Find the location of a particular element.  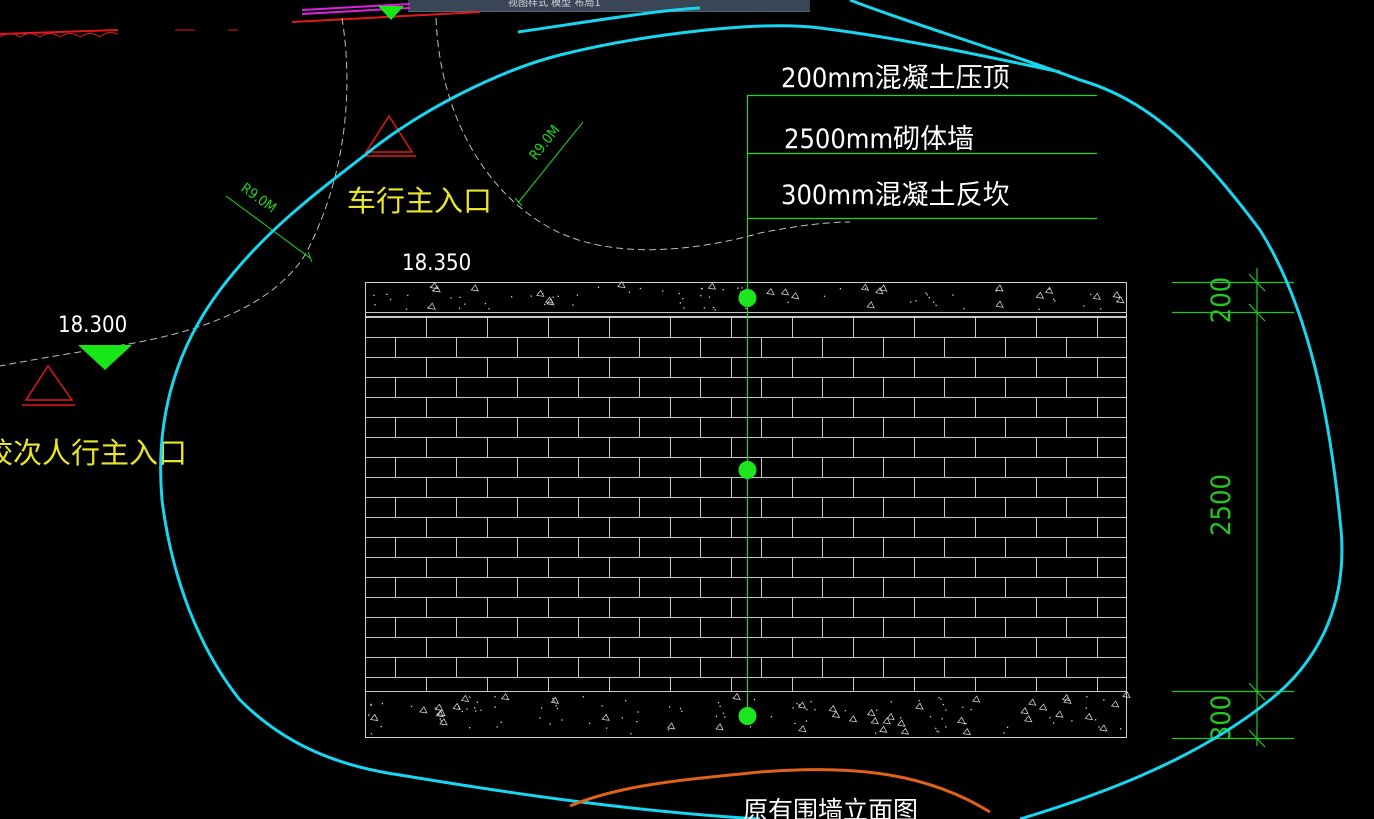

radius-annotation-right: R9.0M is located at coordinates (549, 164).